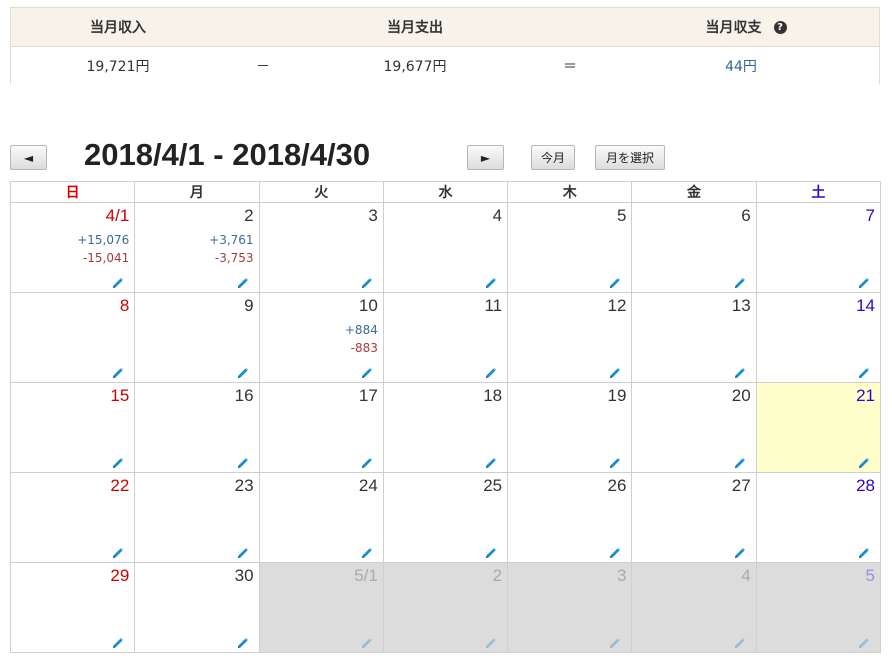 Image resolution: width=892 pixels, height=663 pixels. What do you see at coordinates (818, 337) in the screenshot?
I see `calendar-day-cell: 14` at bounding box center [818, 337].